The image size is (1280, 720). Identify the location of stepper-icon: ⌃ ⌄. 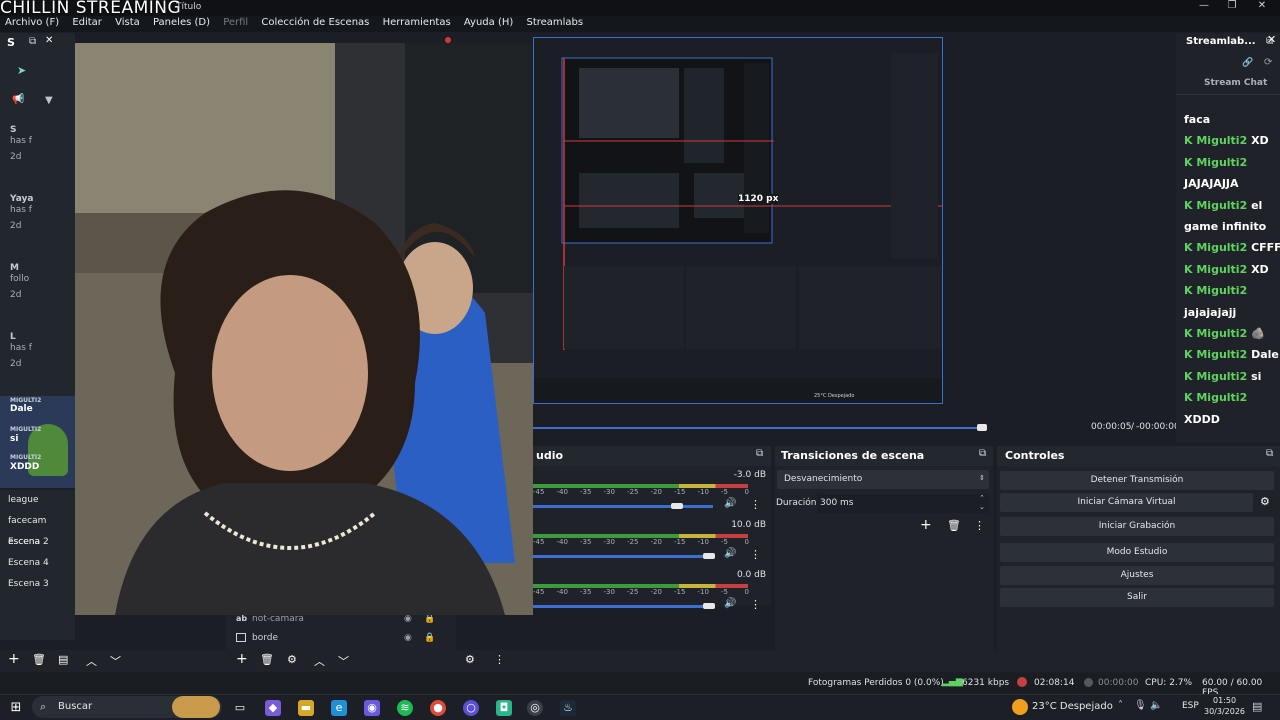
(982, 503).